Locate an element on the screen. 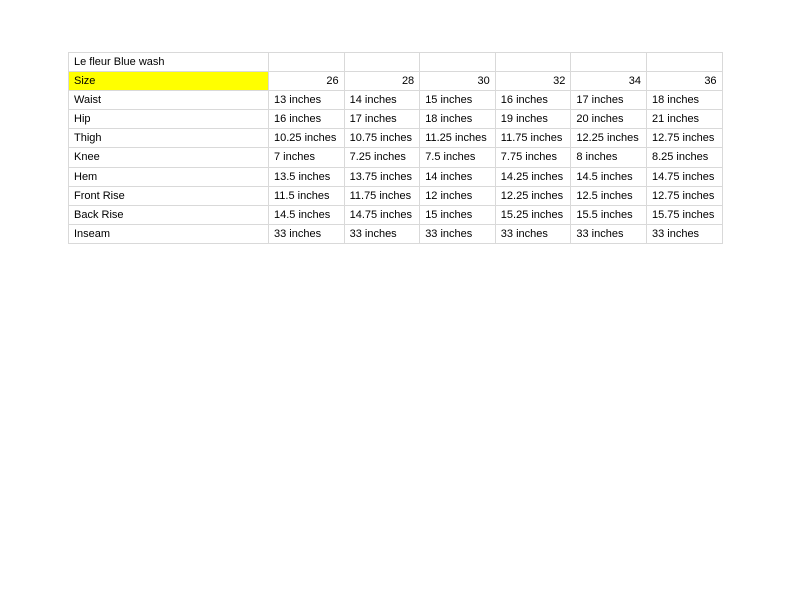 Image resolution: width=792 pixels, height=612 pixels. measurement-value: 13.5 inches is located at coordinates (306, 176).